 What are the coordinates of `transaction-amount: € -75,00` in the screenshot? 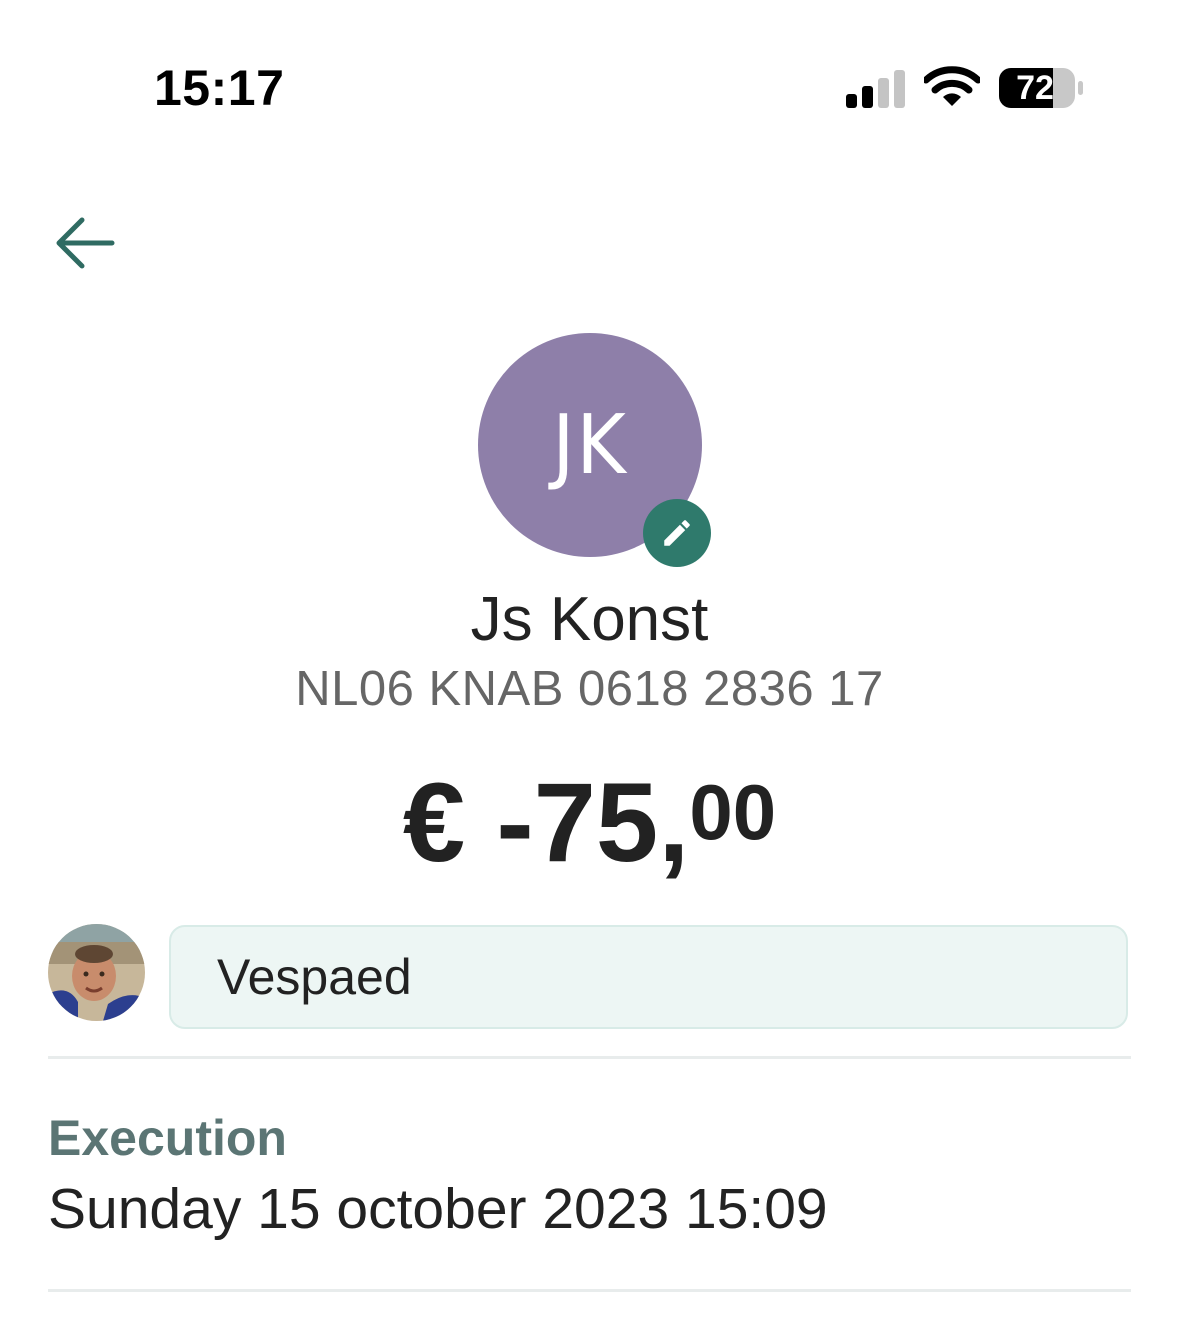 It's located at (589, 834).